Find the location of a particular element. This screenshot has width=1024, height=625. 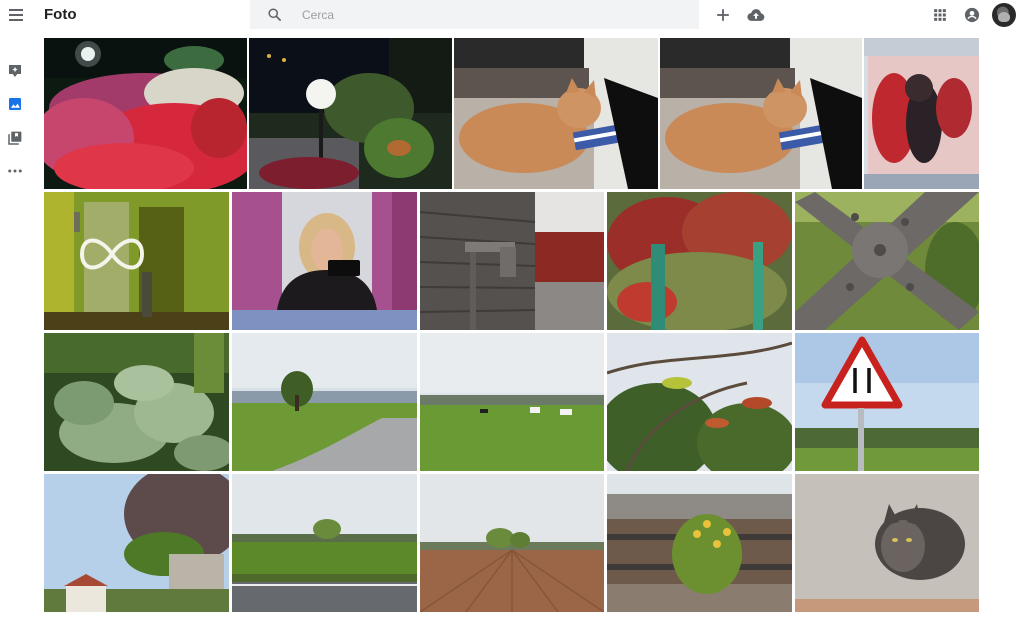

photo-rusty-metal-cross is located at coordinates (887, 261).